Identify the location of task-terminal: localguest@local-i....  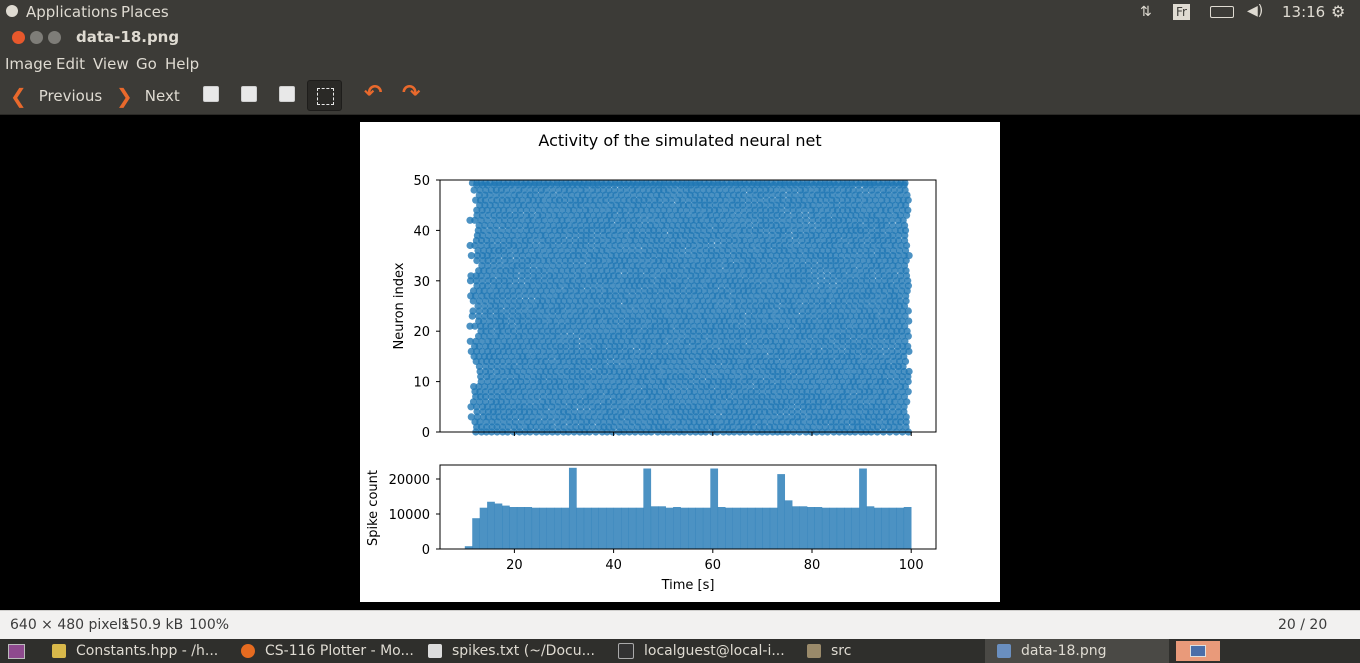
(701, 651).